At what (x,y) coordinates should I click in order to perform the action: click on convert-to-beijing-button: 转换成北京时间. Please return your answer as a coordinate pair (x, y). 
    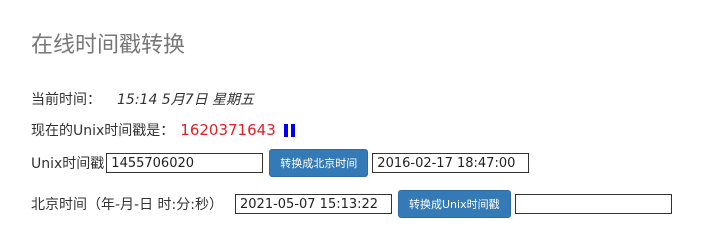
    Looking at the image, I should click on (319, 163).